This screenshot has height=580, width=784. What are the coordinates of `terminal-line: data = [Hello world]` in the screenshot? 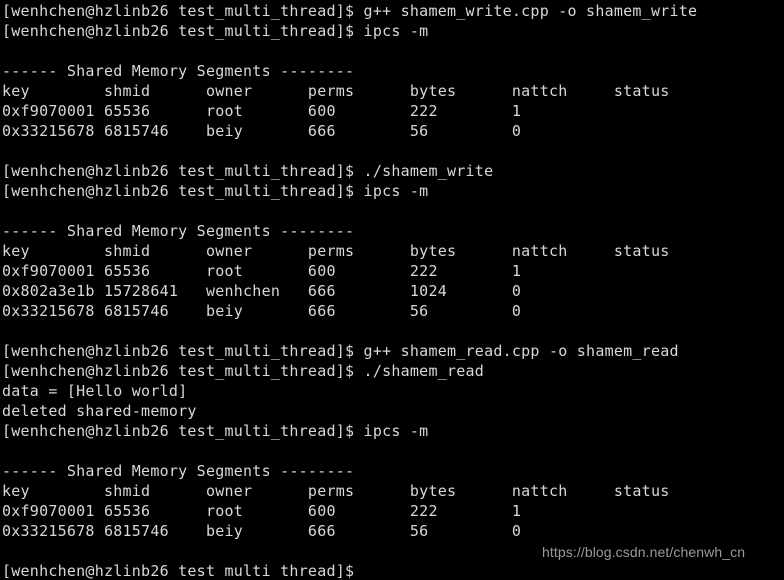 It's located at (95, 391).